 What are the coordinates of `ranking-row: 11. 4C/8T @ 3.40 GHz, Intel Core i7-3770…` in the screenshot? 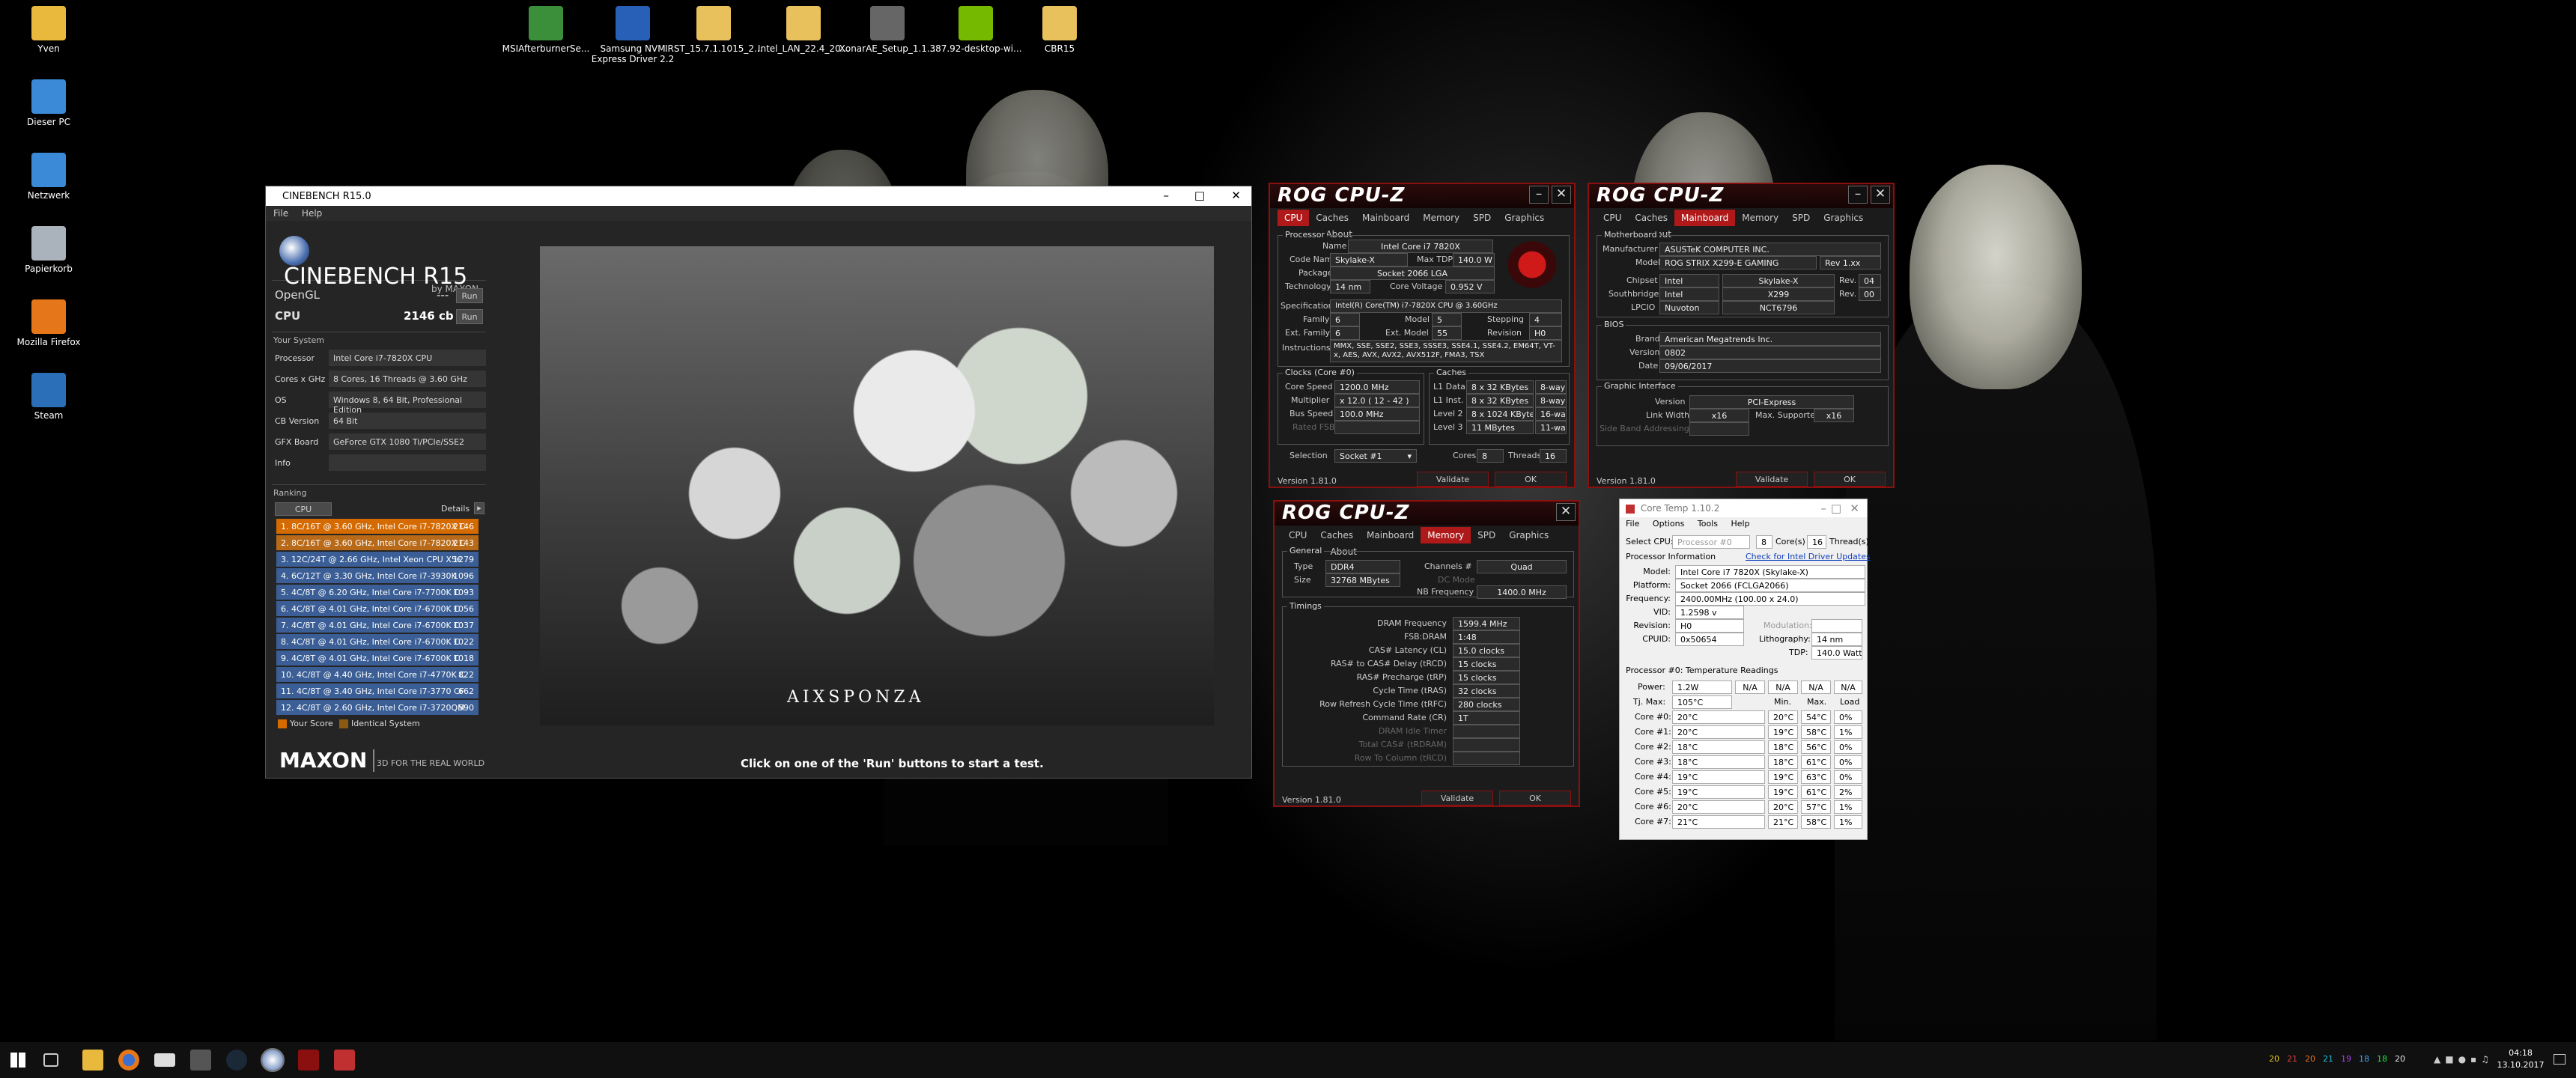 It's located at (377, 690).